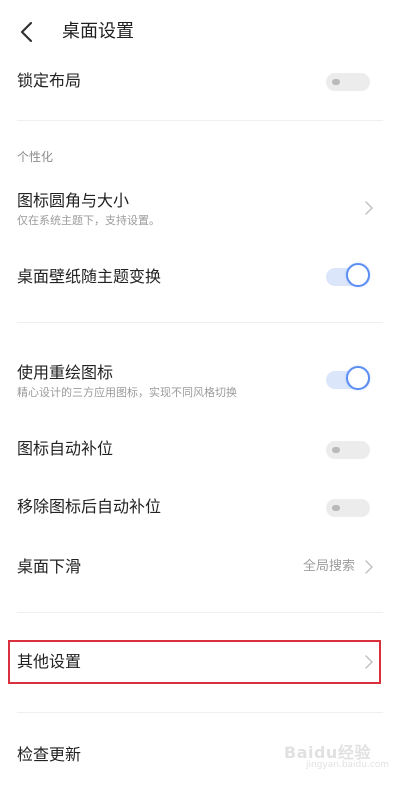  Describe the element at coordinates (200, 208) in the screenshot. I see `icon-shape-row: 图标圆角与大小 仅在系统主题下，支持设置。` at that location.